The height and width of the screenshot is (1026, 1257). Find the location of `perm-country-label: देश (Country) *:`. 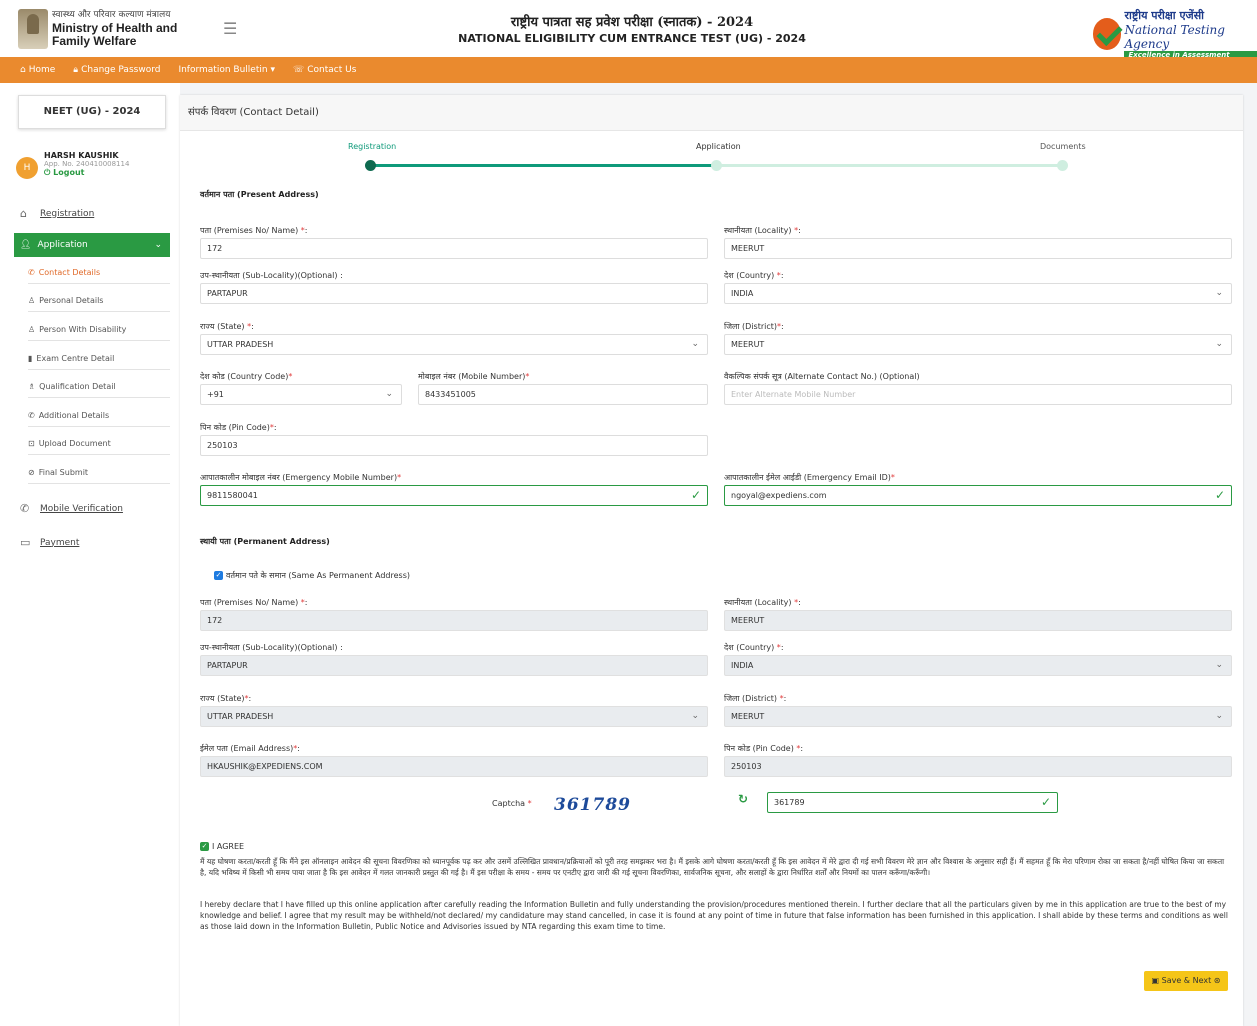

perm-country-label: देश (Country) *: is located at coordinates (754, 647).